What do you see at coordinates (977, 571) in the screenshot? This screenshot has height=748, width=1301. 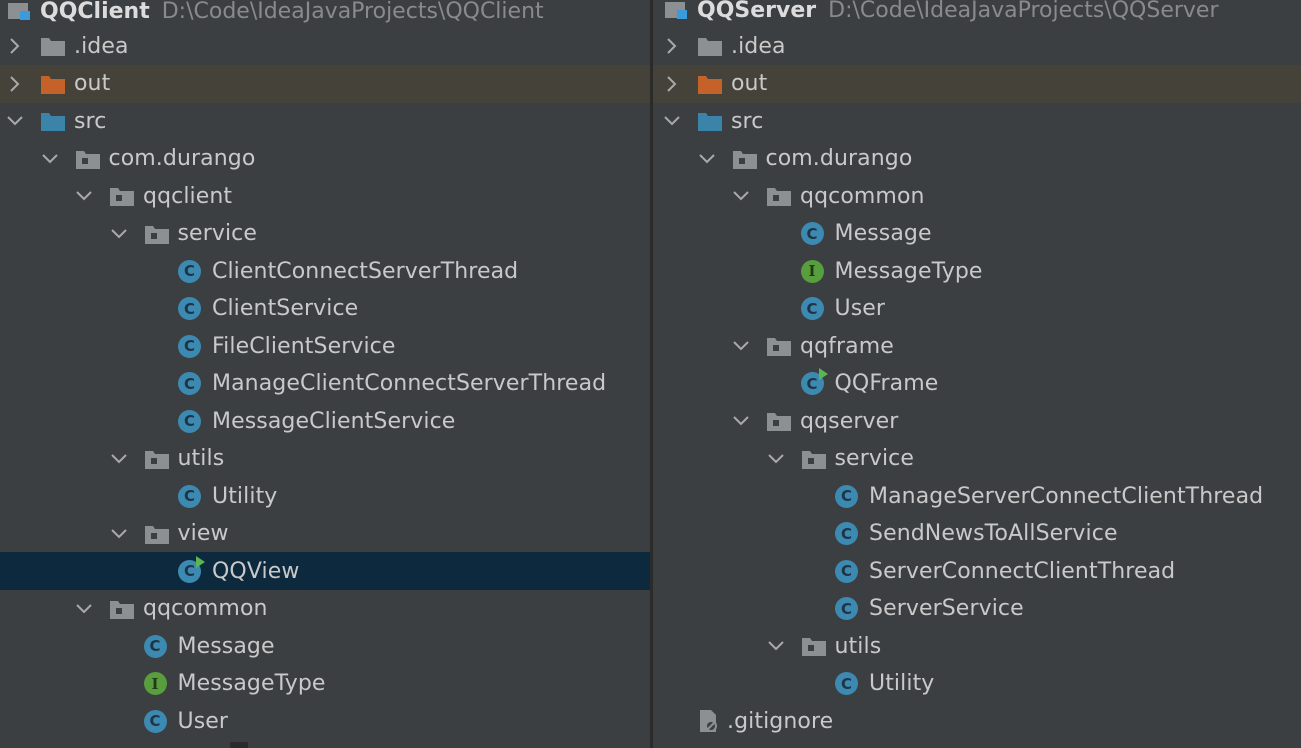 I see `tree-node: C ServerConnectClientThread` at bounding box center [977, 571].